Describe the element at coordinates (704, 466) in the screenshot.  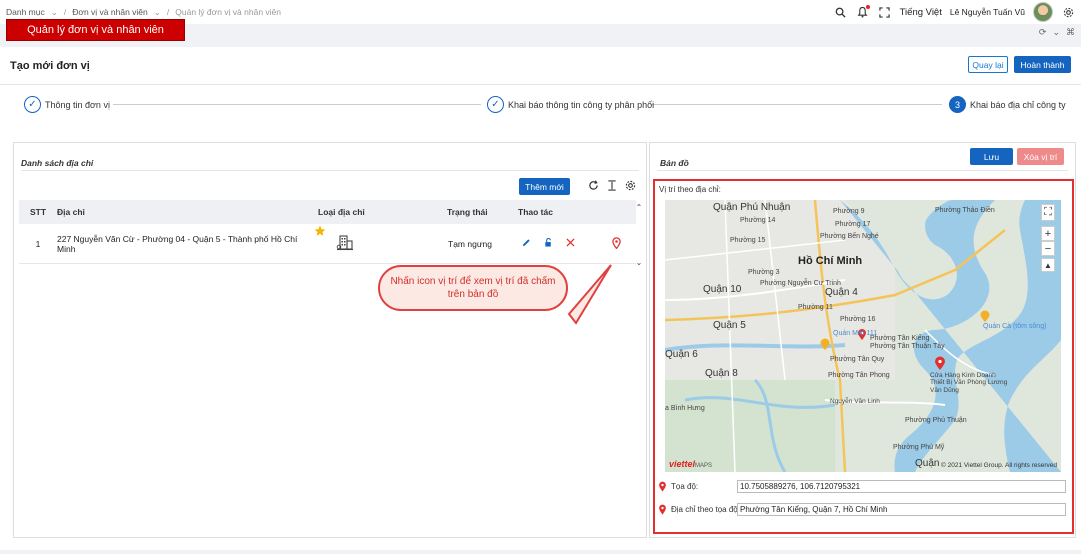
I see `logo-suffix: MAPS` at that location.